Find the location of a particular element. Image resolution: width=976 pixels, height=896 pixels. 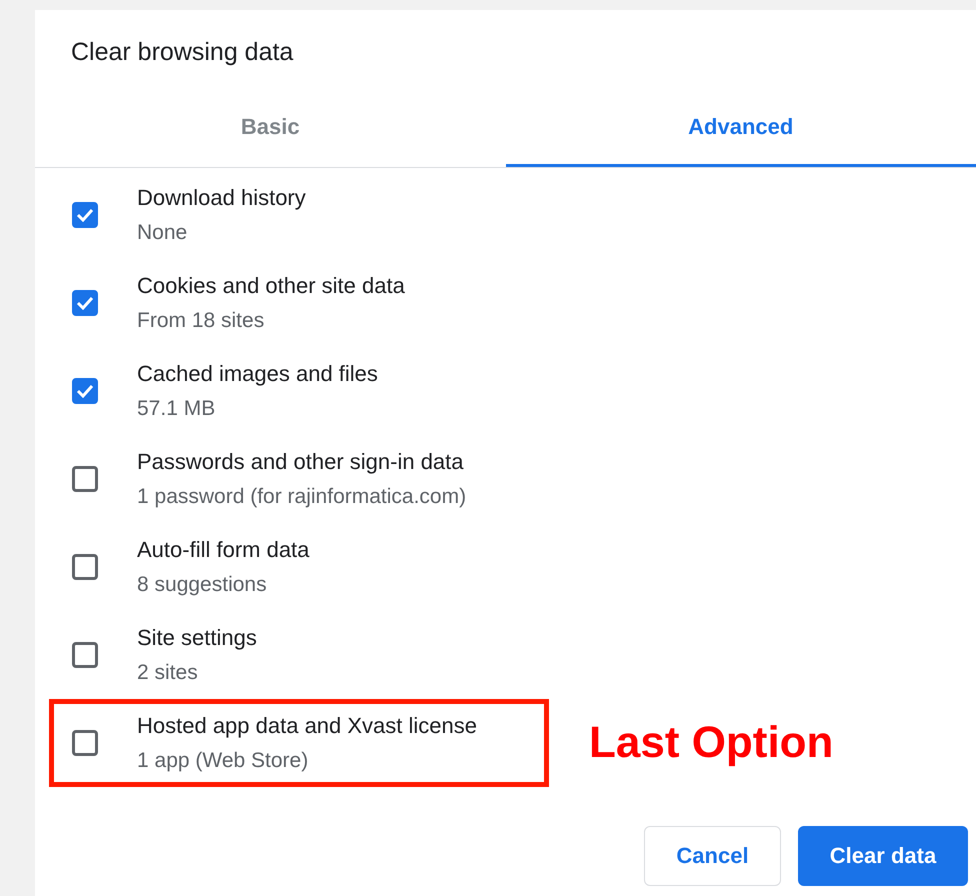

option-detail: 2 sites is located at coordinates (168, 673).